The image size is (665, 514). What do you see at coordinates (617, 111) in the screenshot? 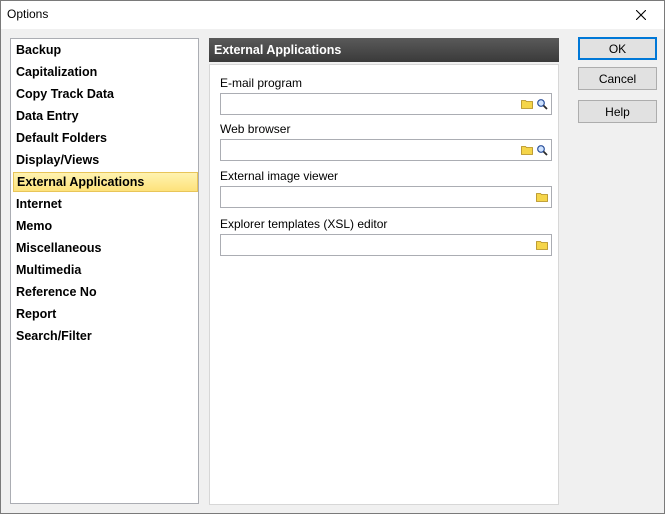
I see `help-button: Help` at bounding box center [617, 111].